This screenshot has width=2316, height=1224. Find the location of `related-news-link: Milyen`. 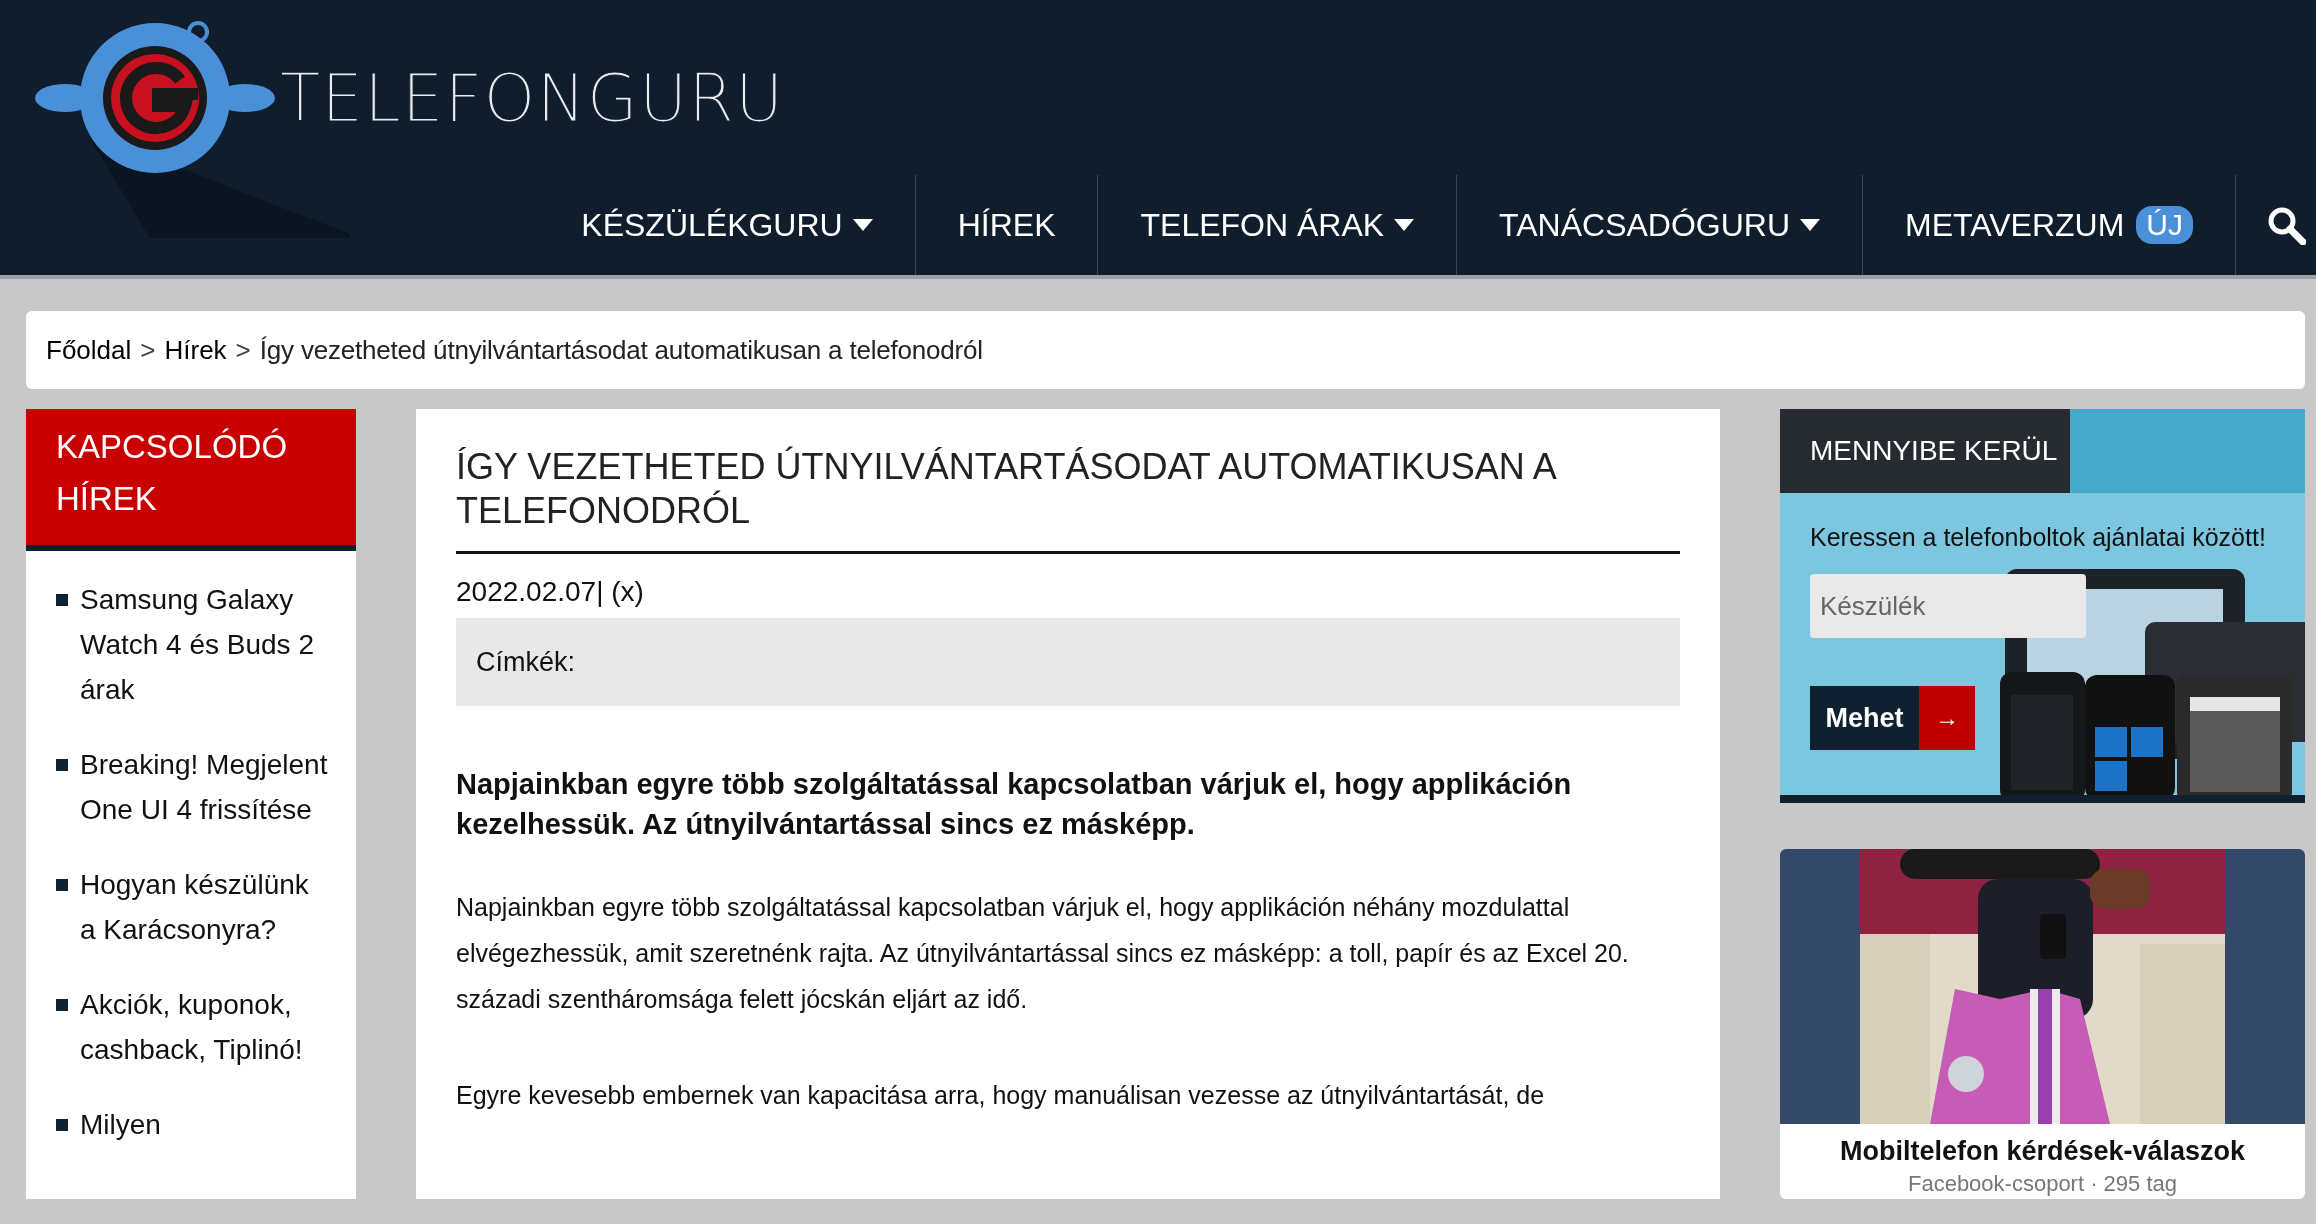

related-news-link: Milyen is located at coordinates (120, 1124).